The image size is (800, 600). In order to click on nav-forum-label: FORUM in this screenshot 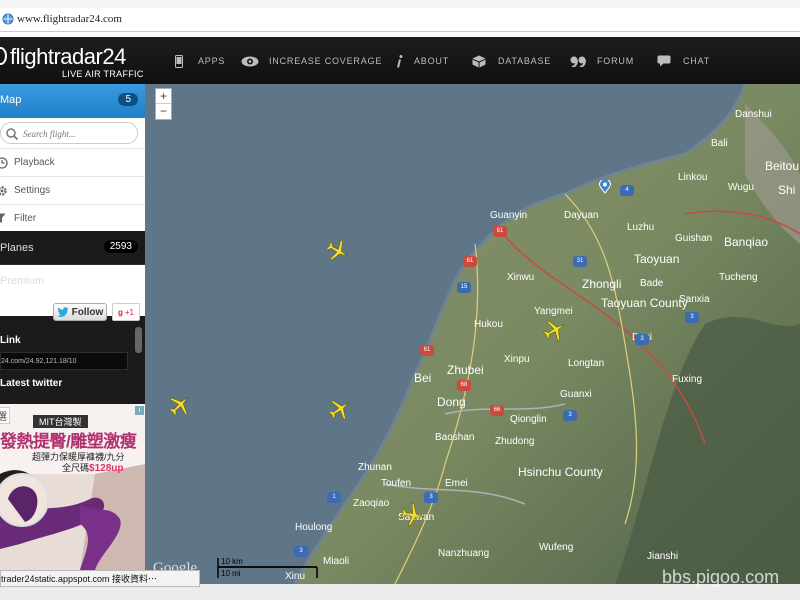, I will do `click(615, 61)`.